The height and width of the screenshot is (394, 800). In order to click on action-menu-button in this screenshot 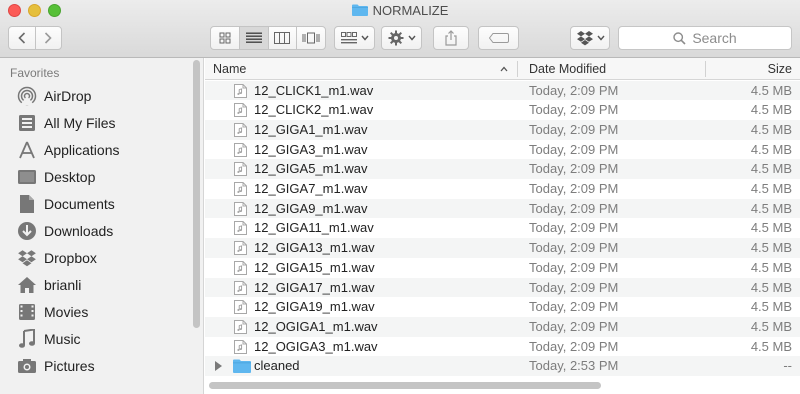, I will do `click(401, 38)`.